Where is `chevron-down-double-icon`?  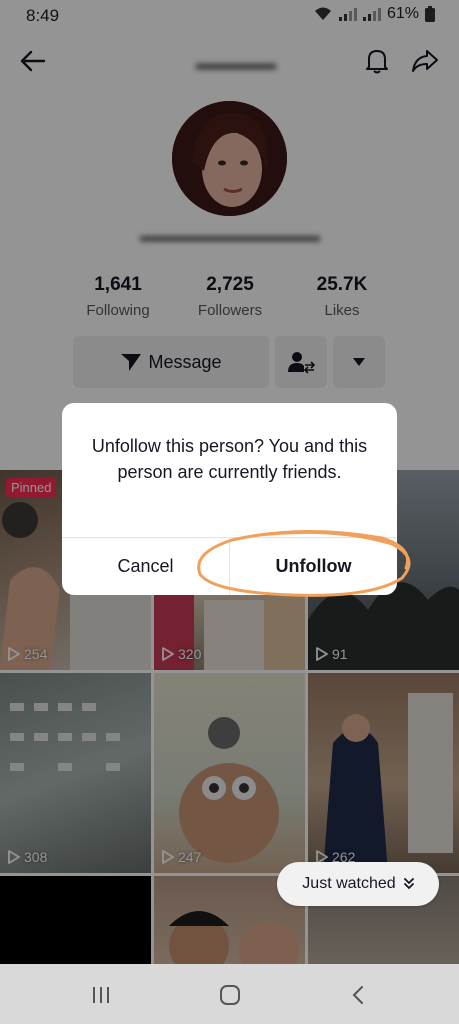 chevron-down-double-icon is located at coordinates (408, 884).